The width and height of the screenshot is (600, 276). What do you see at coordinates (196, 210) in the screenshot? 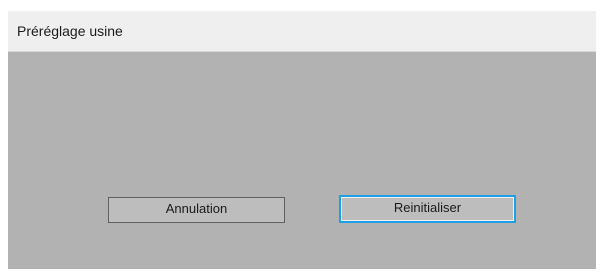
I see `cancel-button: Annulation` at bounding box center [196, 210].